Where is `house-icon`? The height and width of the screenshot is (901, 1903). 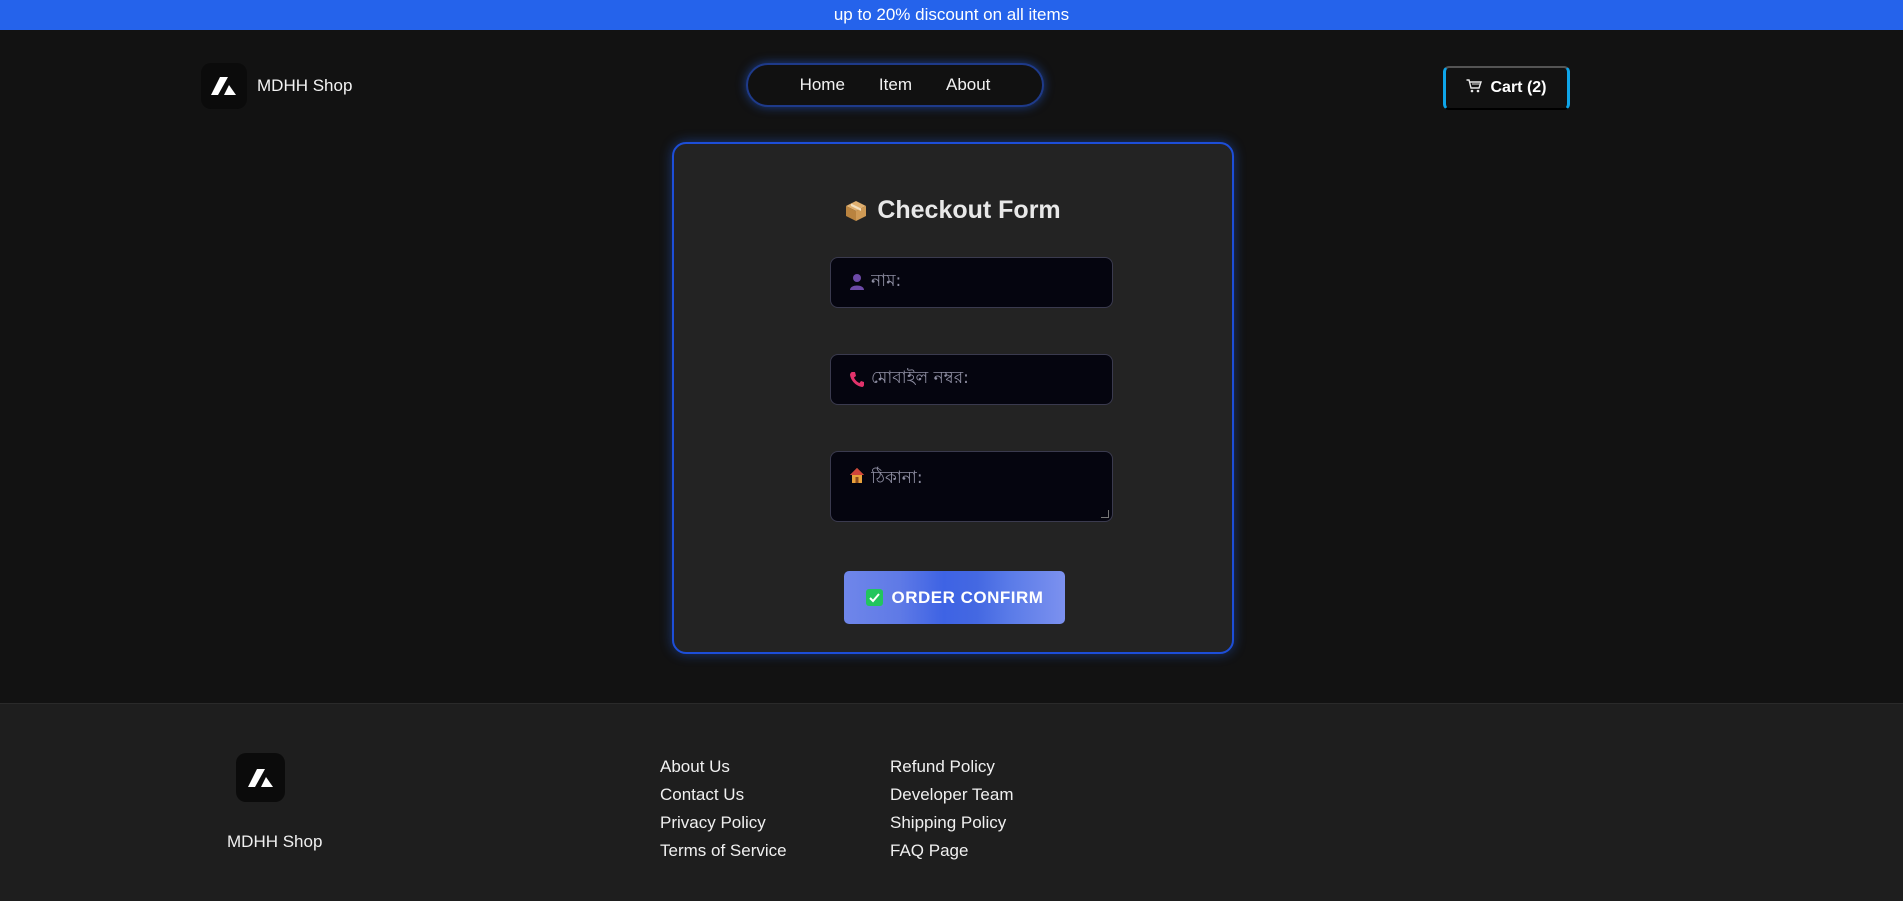
house-icon is located at coordinates (857, 476).